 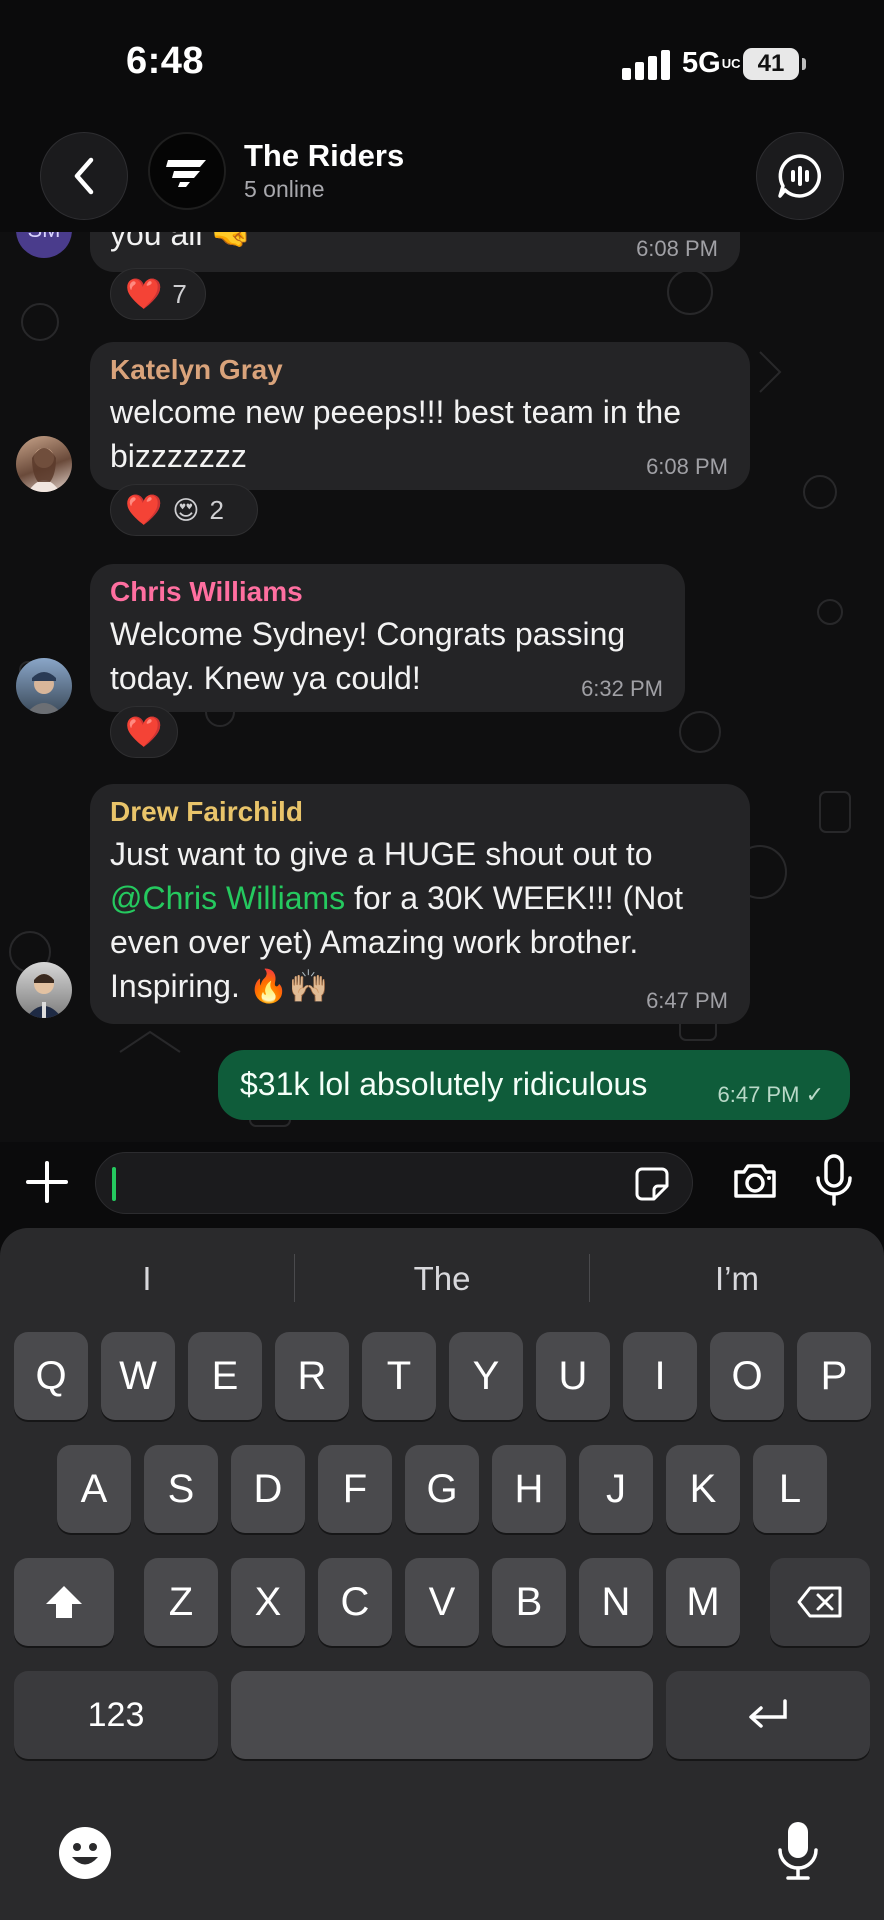 What do you see at coordinates (771, 1094) in the screenshot?
I see `message-time: 6:47 PM ✓` at bounding box center [771, 1094].